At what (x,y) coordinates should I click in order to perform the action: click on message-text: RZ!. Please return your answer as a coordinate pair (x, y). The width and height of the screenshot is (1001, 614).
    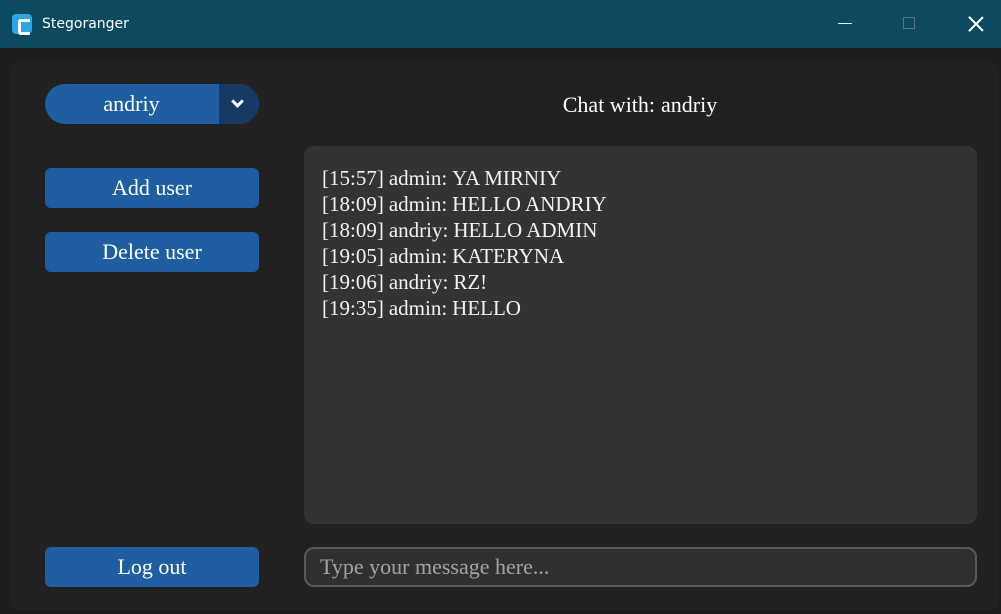
    Looking at the image, I should click on (470, 282).